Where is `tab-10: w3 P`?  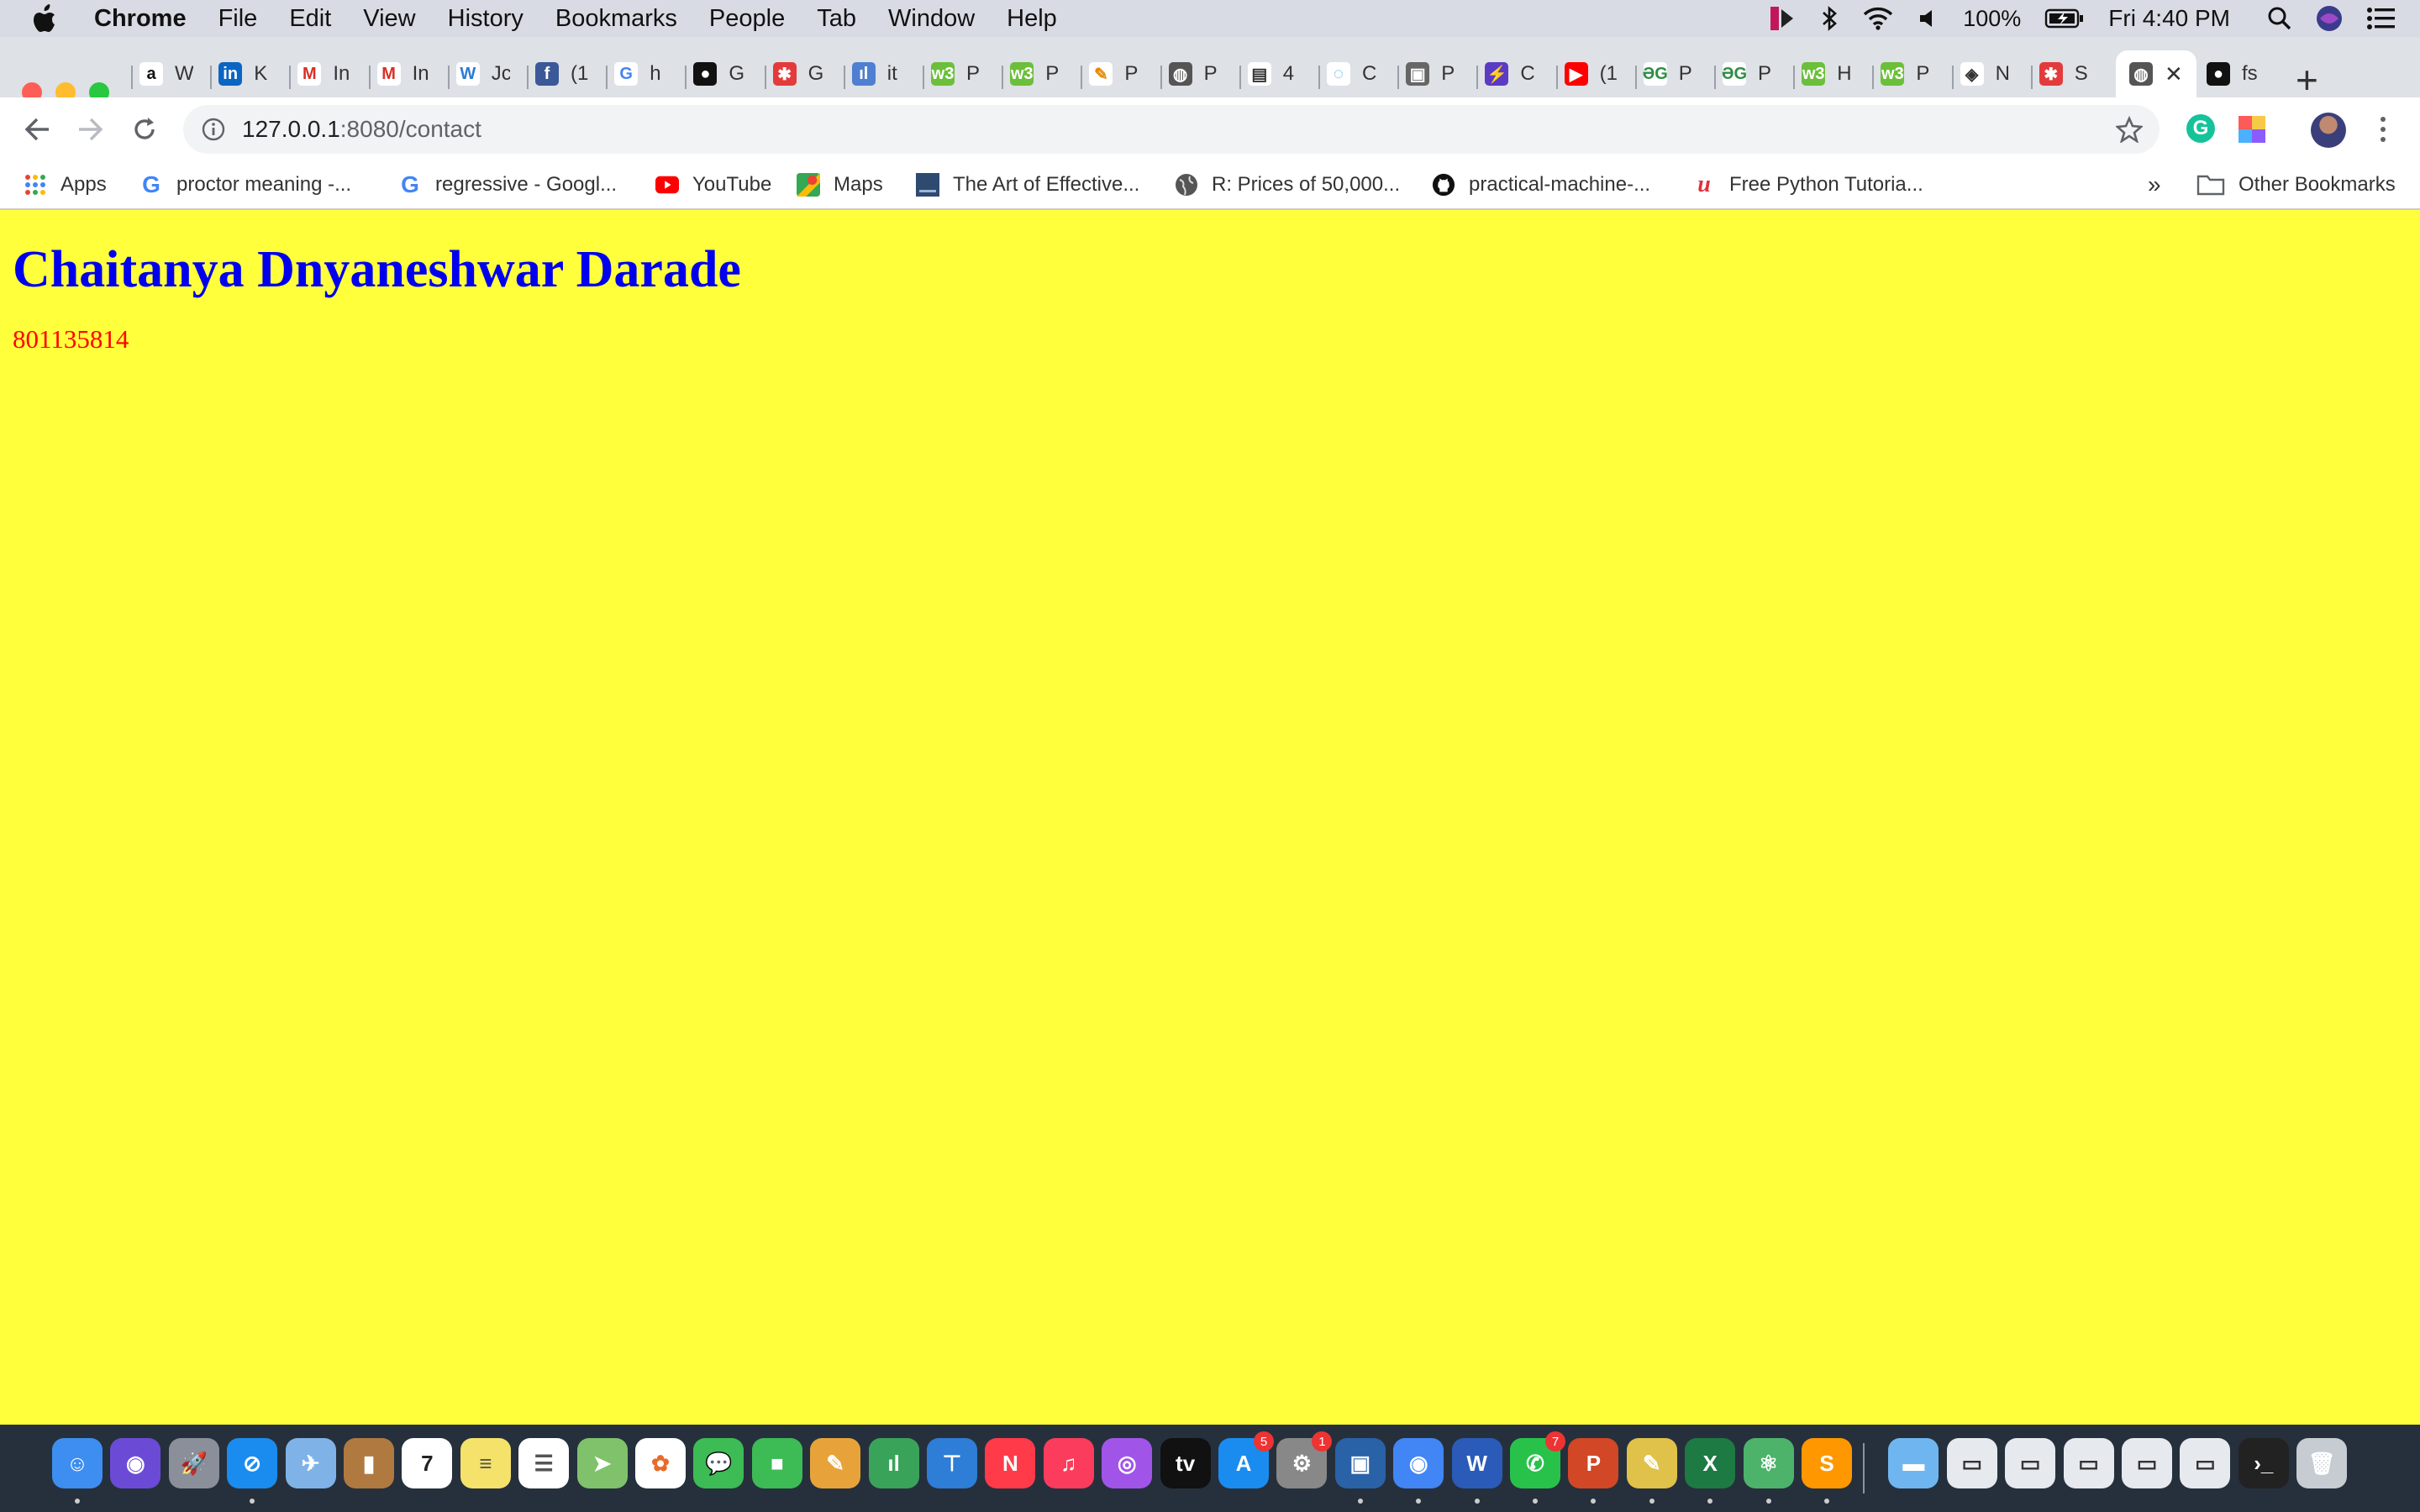
tab-10: w3 P is located at coordinates (958, 73).